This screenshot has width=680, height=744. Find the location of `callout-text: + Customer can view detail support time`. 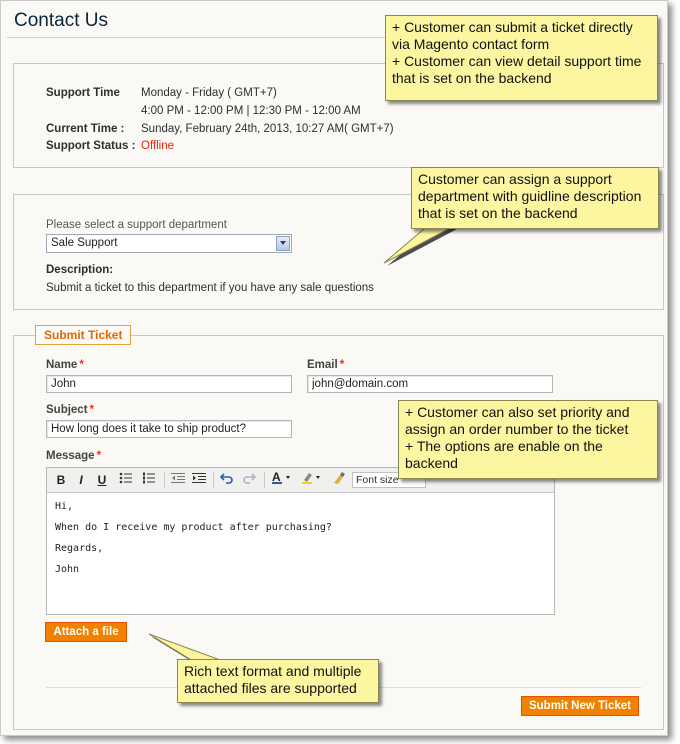

callout-text: + Customer can view detail support time is located at coordinates (517, 61).